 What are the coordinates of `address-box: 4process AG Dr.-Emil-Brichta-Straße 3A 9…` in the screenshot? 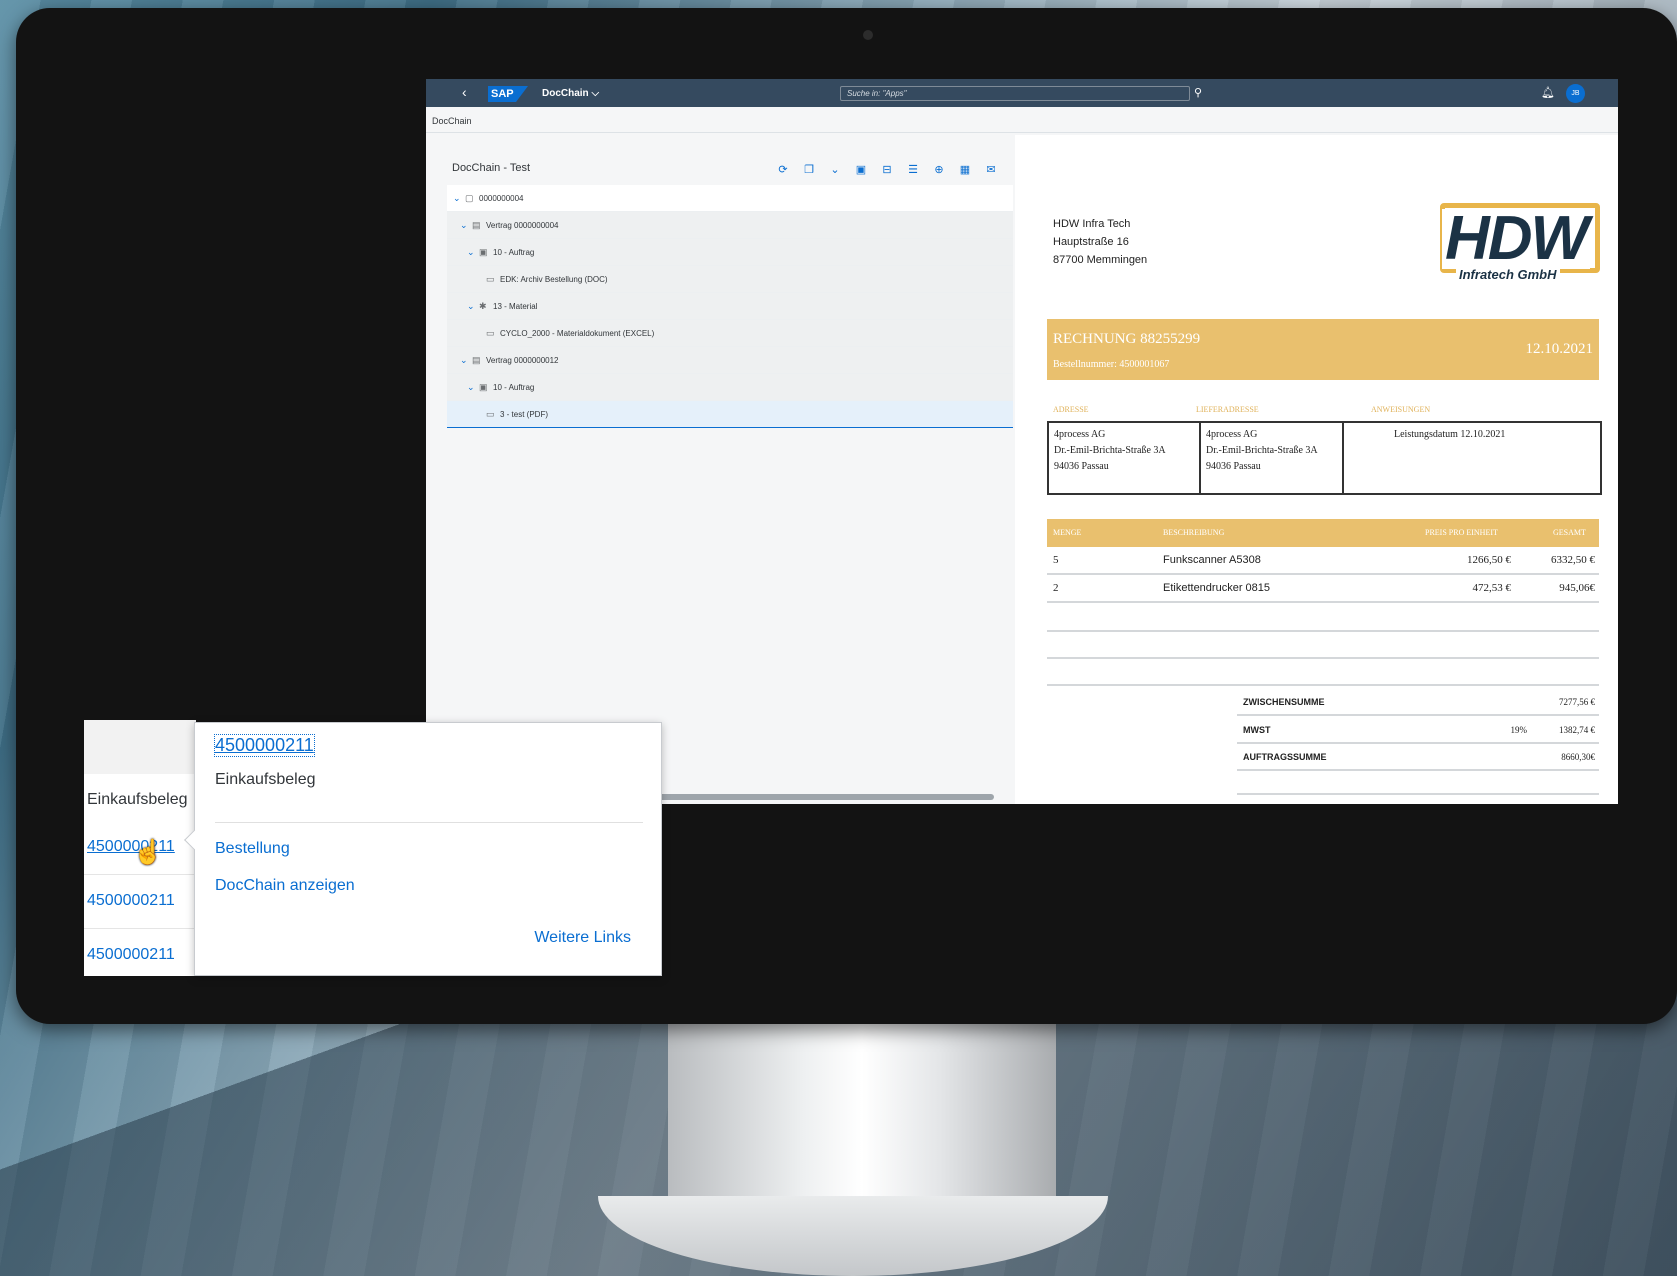 It's located at (1324, 458).